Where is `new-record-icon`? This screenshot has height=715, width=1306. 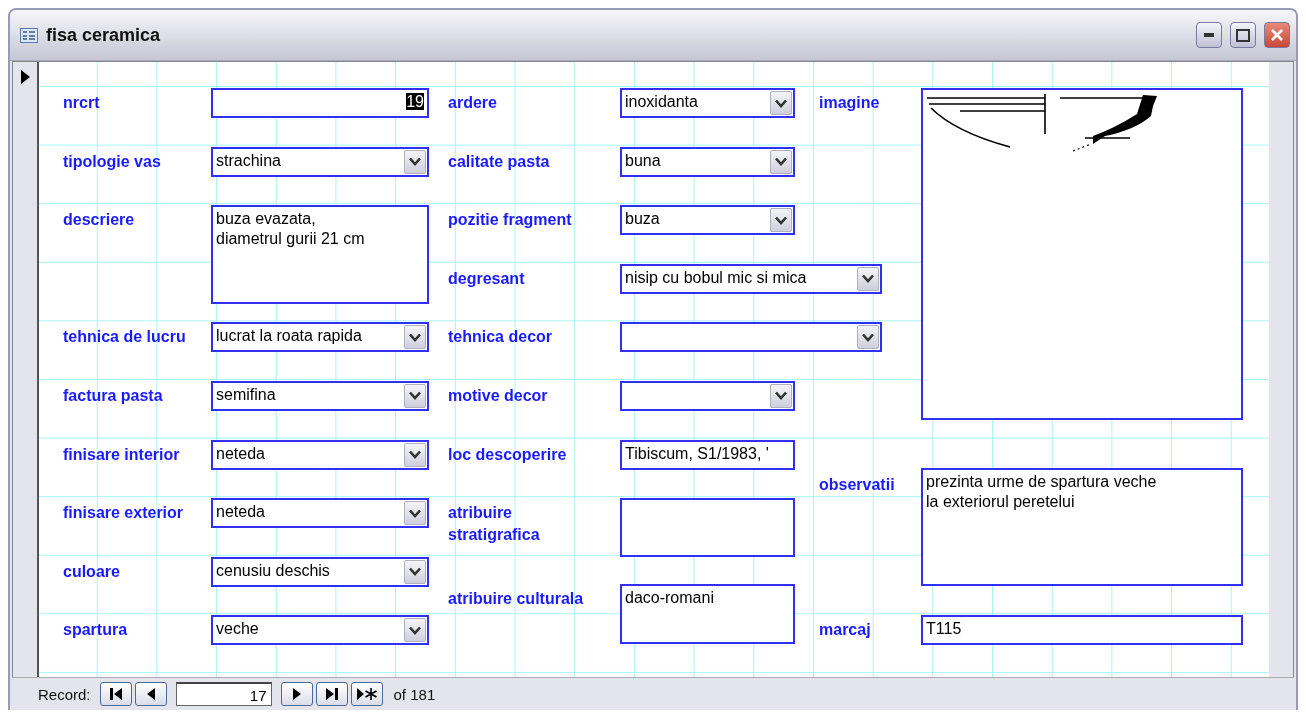
new-record-icon is located at coordinates (366, 694).